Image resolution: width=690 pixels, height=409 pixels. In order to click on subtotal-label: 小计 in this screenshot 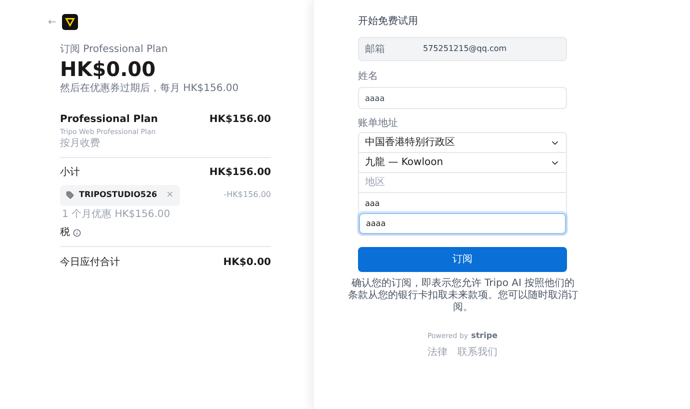, I will do `click(70, 173)`.